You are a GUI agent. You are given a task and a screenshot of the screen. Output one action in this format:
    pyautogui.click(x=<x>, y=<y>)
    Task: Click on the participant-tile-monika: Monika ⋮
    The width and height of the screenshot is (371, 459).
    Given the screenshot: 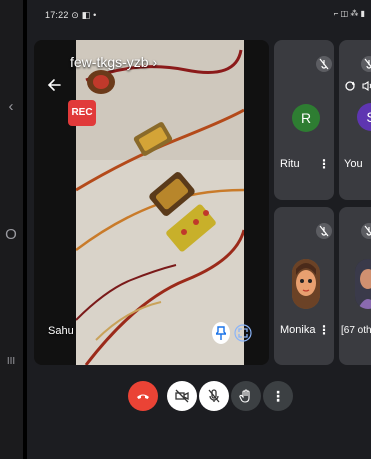 What is the action you would take?
    pyautogui.click(x=304, y=286)
    